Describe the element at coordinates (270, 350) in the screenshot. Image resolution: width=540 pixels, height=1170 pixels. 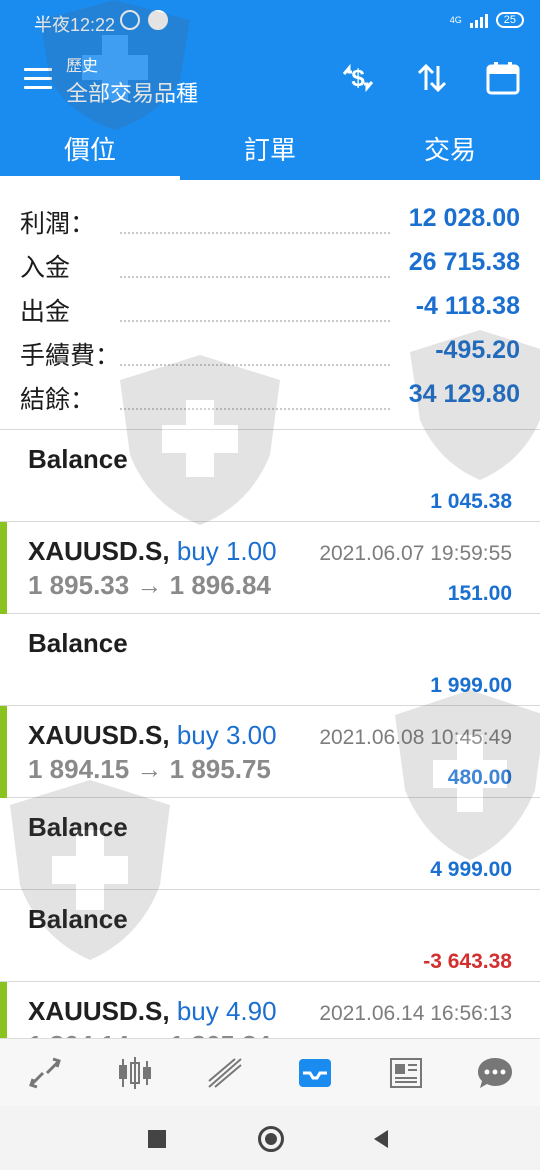
I see `summary-row-commission: 手續費： -495.20` at that location.